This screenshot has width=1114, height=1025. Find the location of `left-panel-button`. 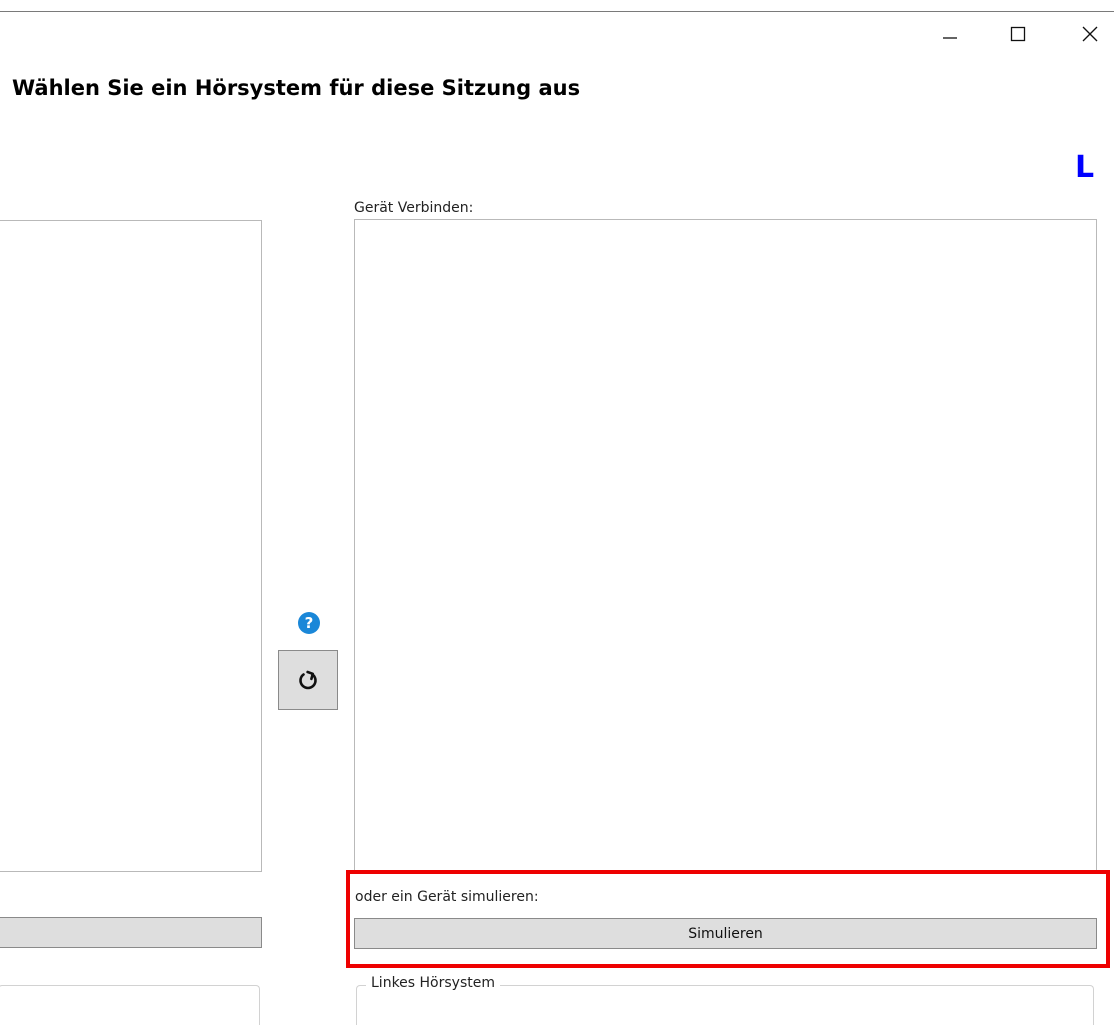

left-panel-button is located at coordinates (131, 932).